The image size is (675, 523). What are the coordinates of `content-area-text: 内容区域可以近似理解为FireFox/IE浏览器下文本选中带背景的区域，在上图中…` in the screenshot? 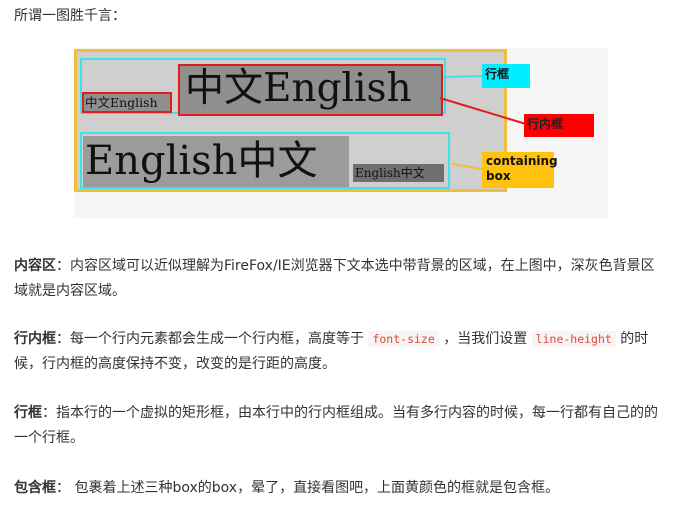 It's located at (334, 278).